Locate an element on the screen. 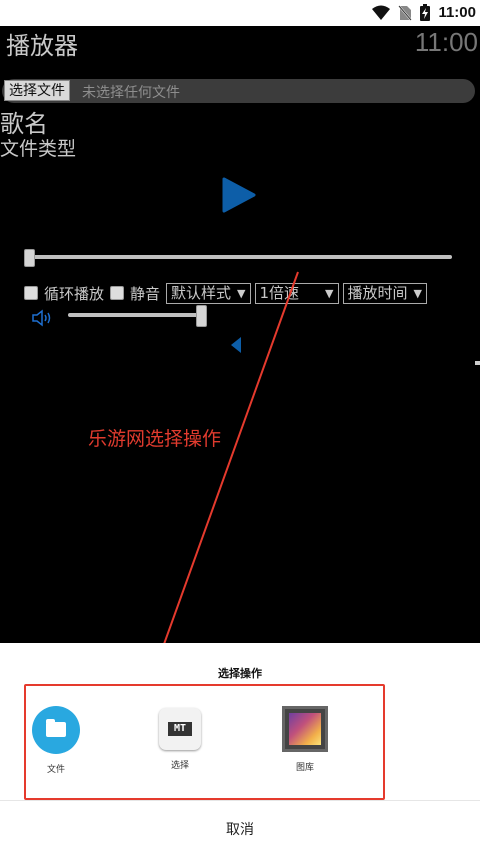 The height and width of the screenshot is (863, 480). volume-icon is located at coordinates (43, 318).